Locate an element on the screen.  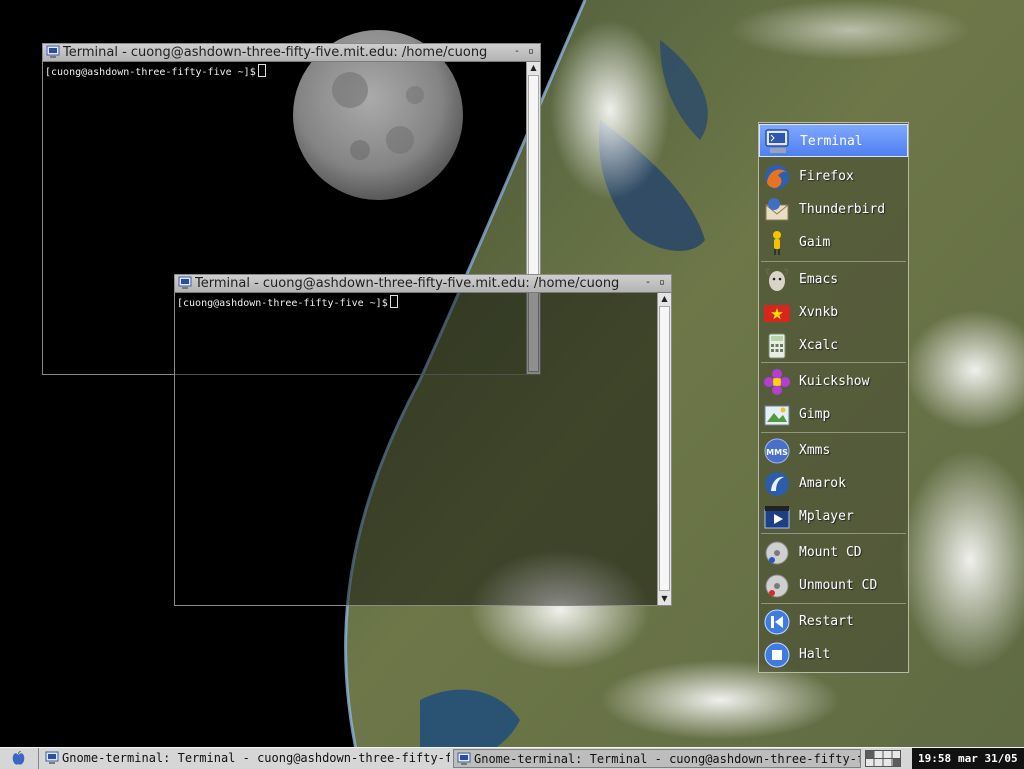
launcher-item-label: Mount CD is located at coordinates (830, 552).